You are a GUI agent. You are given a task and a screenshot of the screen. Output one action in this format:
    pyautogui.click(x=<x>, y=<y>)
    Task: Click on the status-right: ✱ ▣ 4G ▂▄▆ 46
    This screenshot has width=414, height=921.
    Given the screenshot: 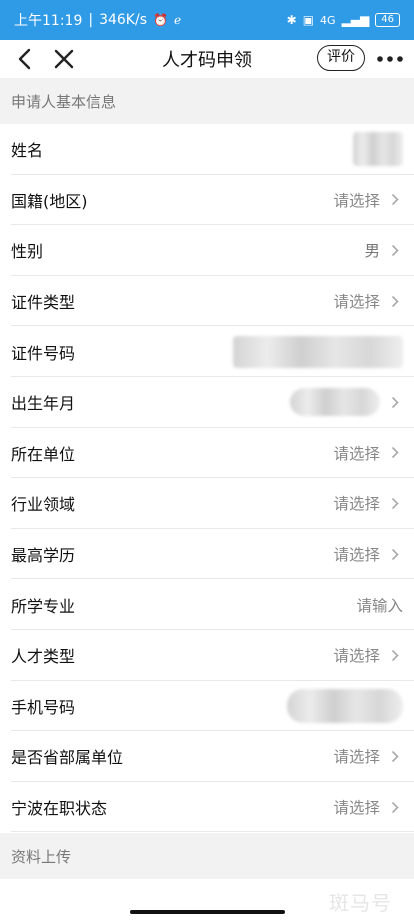 What is the action you would take?
    pyautogui.click(x=343, y=20)
    